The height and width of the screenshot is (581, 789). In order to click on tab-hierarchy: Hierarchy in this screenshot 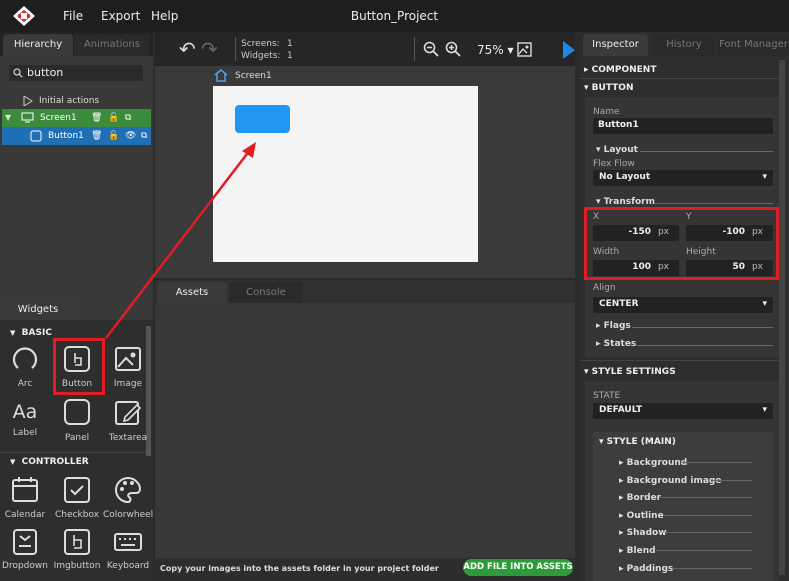, I will do `click(38, 45)`.